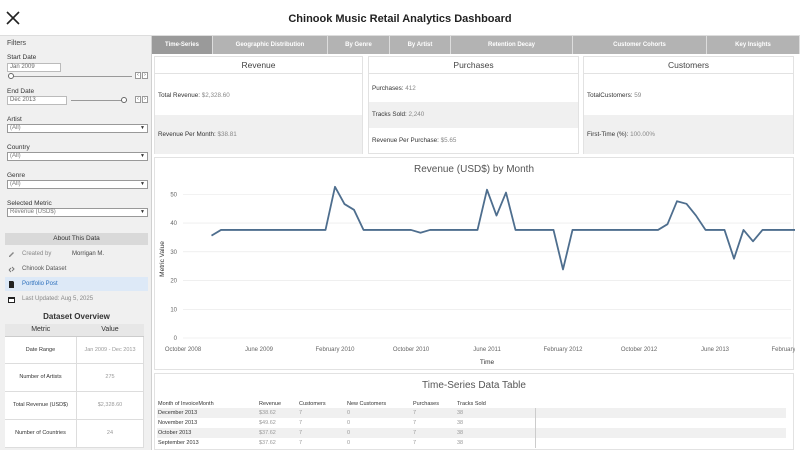  Describe the element at coordinates (267, 413) in the screenshot. I see `table-cell: $38.62` at that location.